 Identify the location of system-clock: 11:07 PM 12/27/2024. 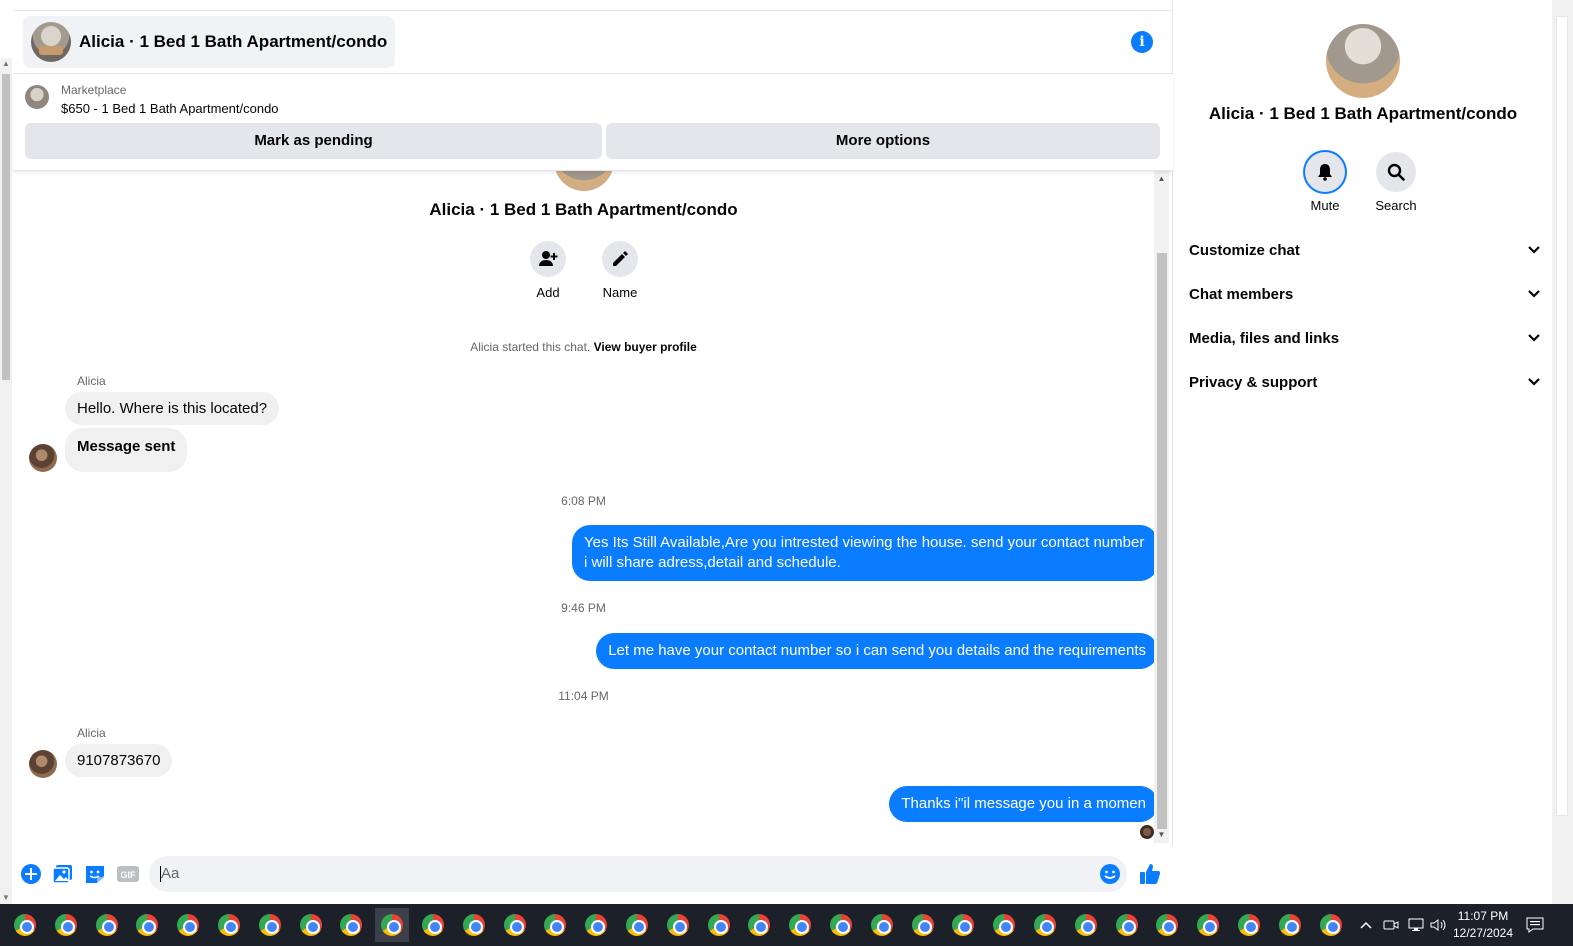
(1483, 925).